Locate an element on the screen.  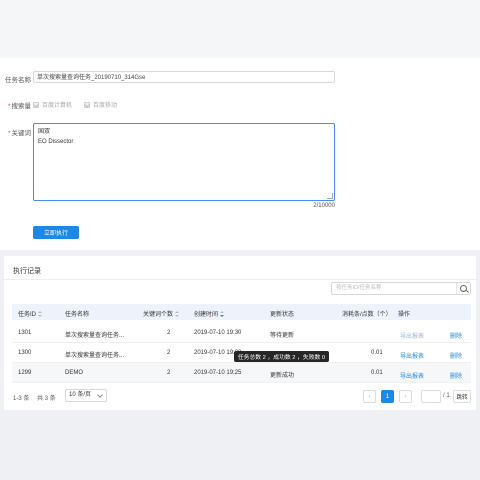
jump-page-input is located at coordinates (431, 396).